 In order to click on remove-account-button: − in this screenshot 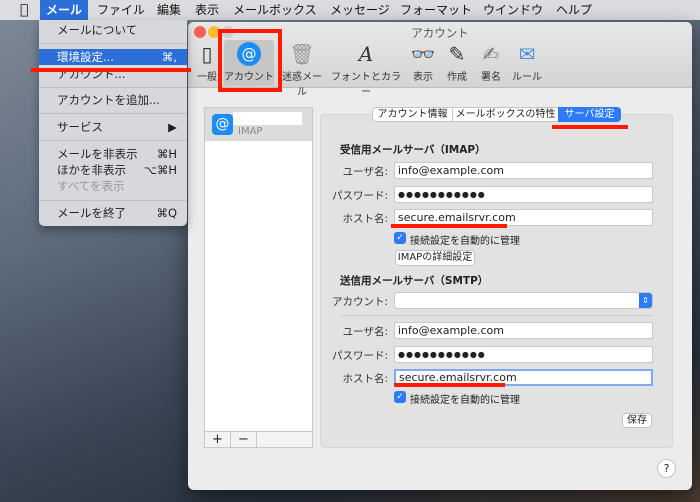, I will do `click(244, 439)`.